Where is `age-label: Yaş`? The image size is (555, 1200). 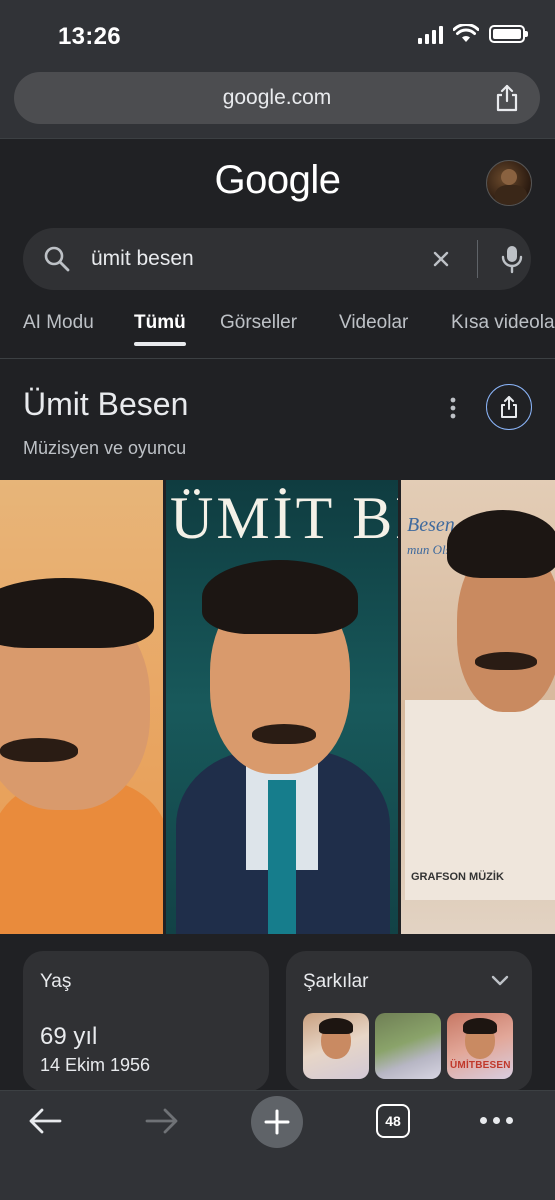 age-label: Yaş is located at coordinates (56, 981).